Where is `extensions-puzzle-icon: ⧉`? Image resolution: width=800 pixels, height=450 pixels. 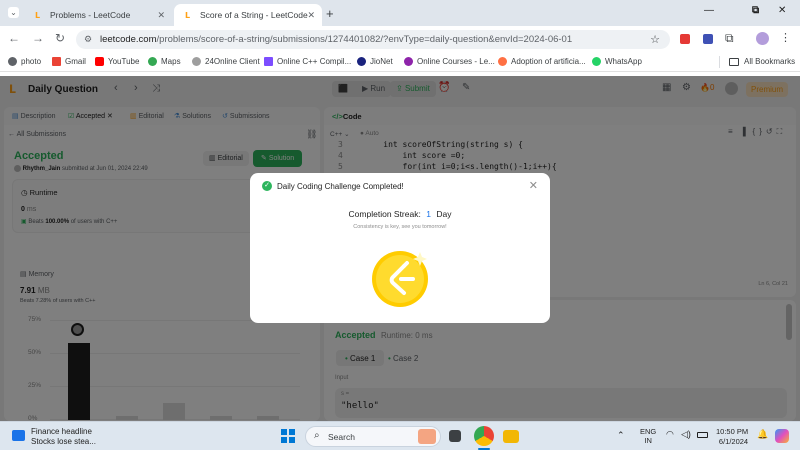
extensions-puzzle-icon: ⧉ is located at coordinates (729, 38).